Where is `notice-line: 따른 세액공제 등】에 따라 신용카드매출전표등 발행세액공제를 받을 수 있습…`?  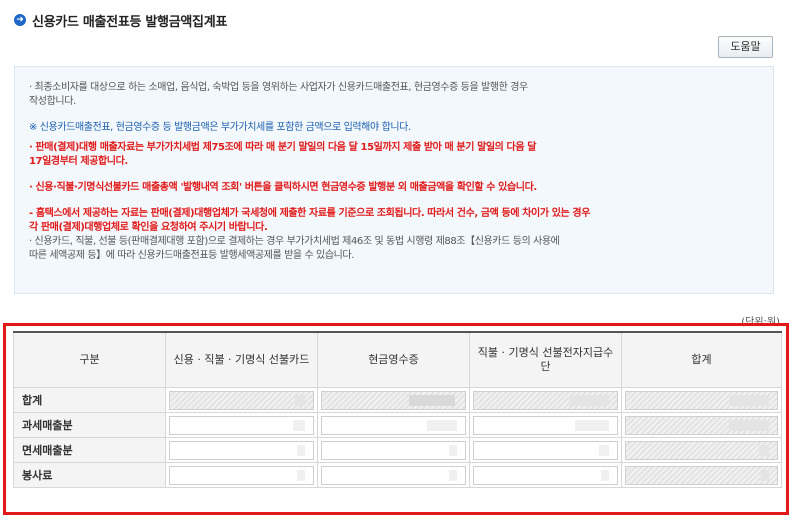 notice-line: 따른 세액공제 등】에 따라 신용카드매출전표등 발행세액공제를 받을 수 있습… is located at coordinates (192, 255).